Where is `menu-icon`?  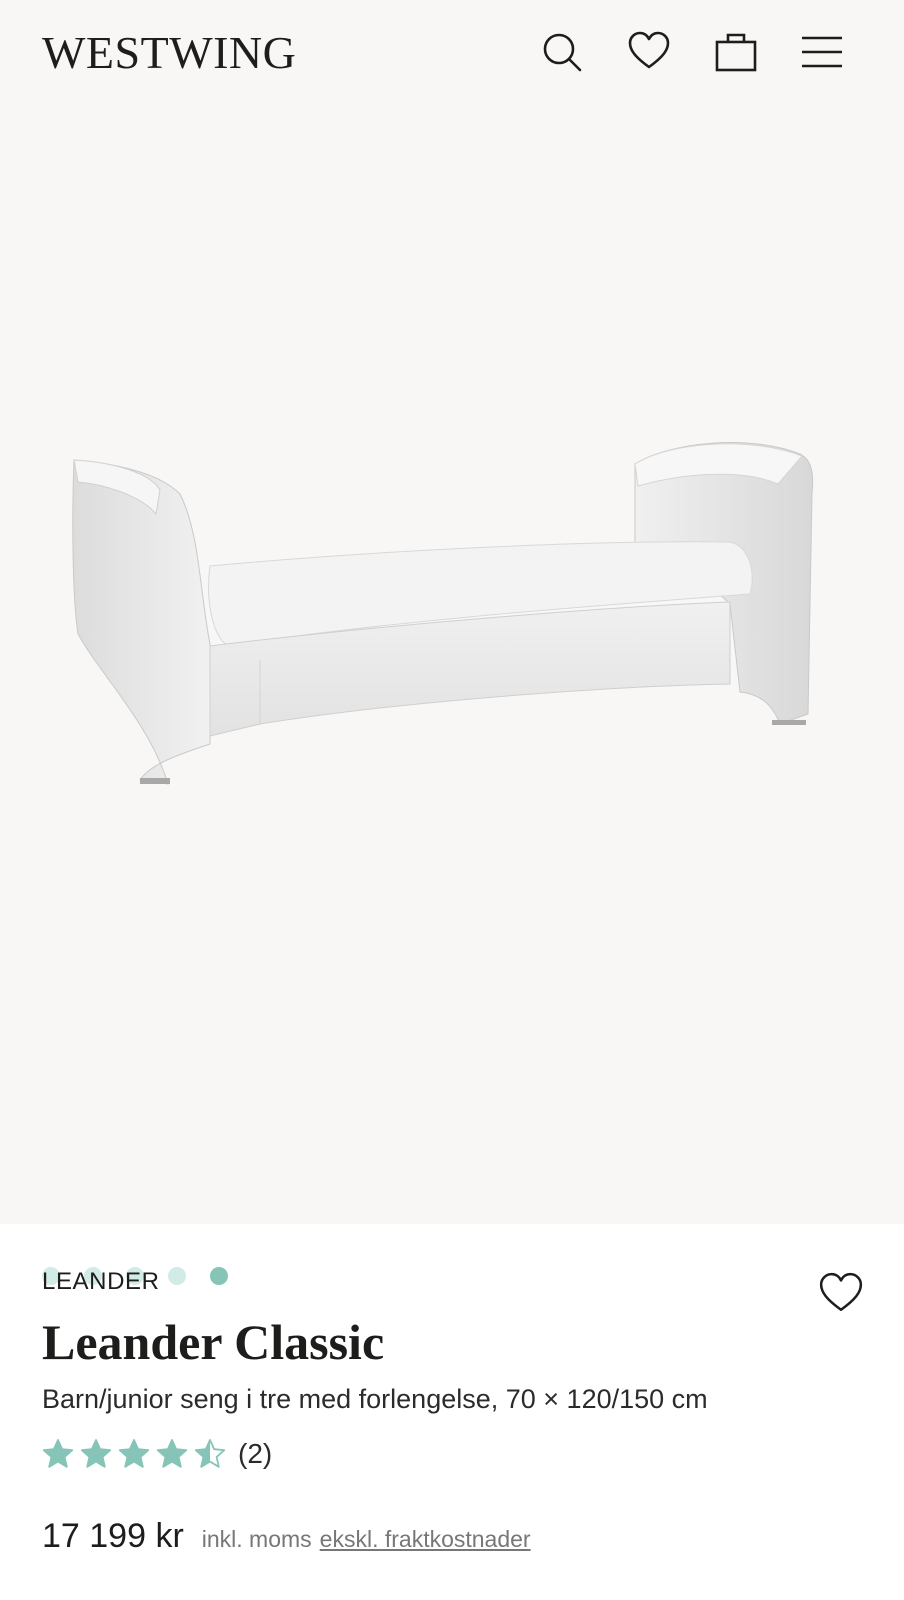 menu-icon is located at coordinates (822, 52).